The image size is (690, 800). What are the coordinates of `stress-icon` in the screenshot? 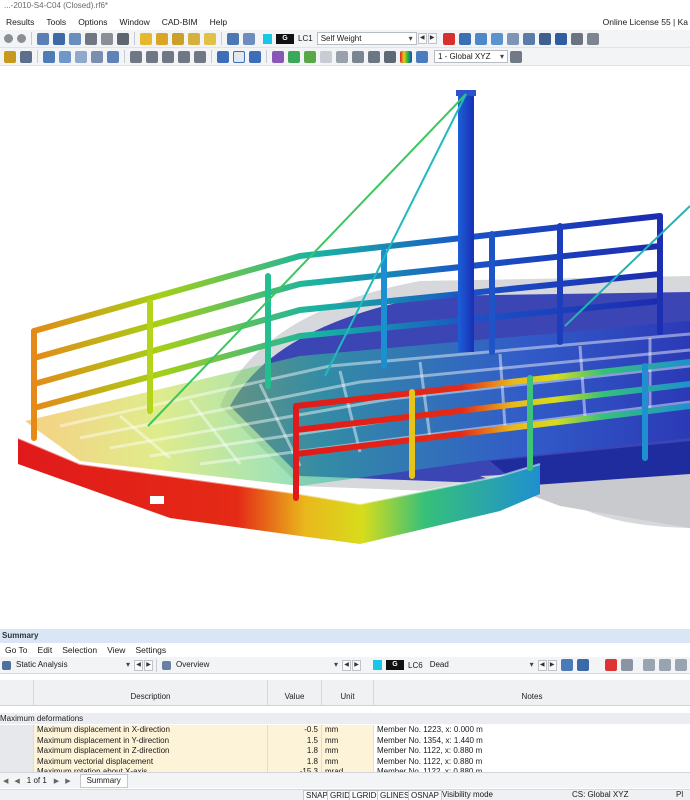 It's located at (496, 38).